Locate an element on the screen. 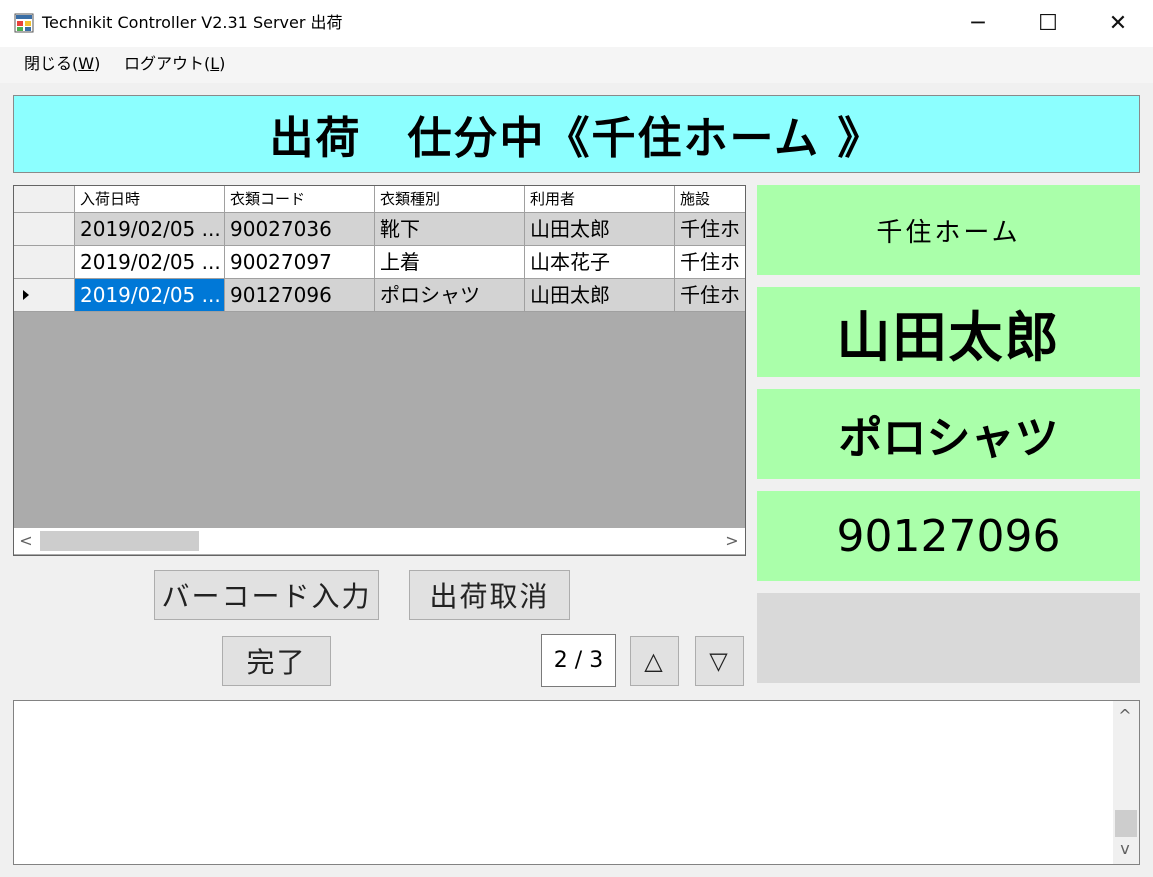 This screenshot has height=877, width=1153. maximize-button: ☐ is located at coordinates (1048, 23).